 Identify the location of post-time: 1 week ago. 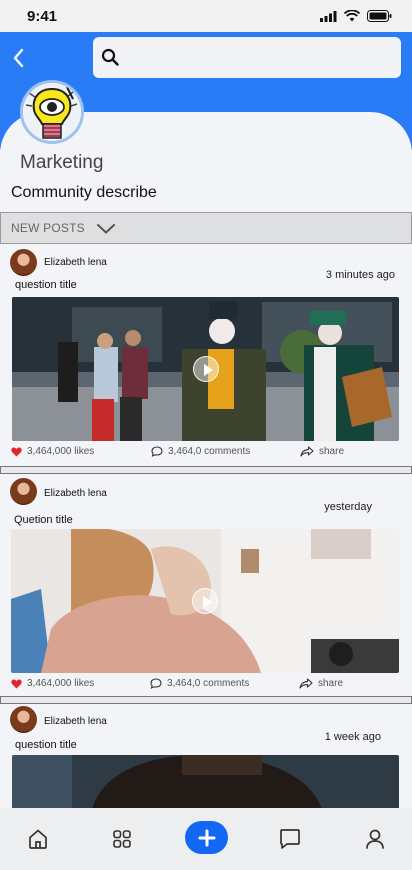
(352, 737).